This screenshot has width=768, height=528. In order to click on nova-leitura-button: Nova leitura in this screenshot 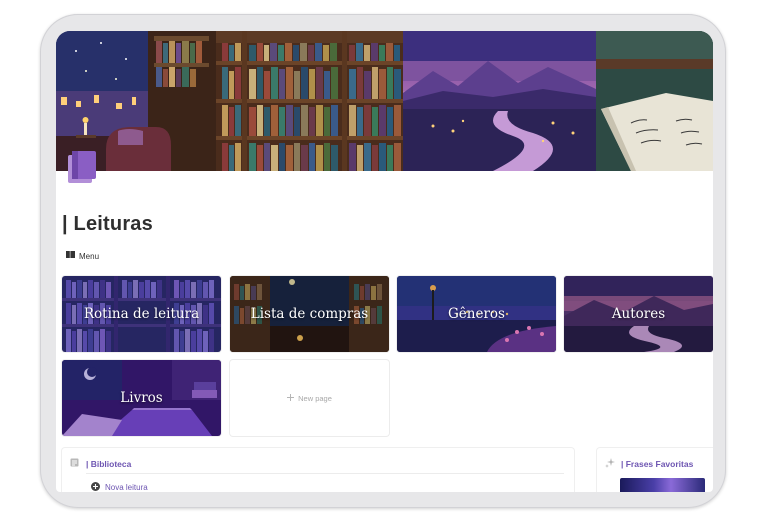, I will do `click(119, 487)`.